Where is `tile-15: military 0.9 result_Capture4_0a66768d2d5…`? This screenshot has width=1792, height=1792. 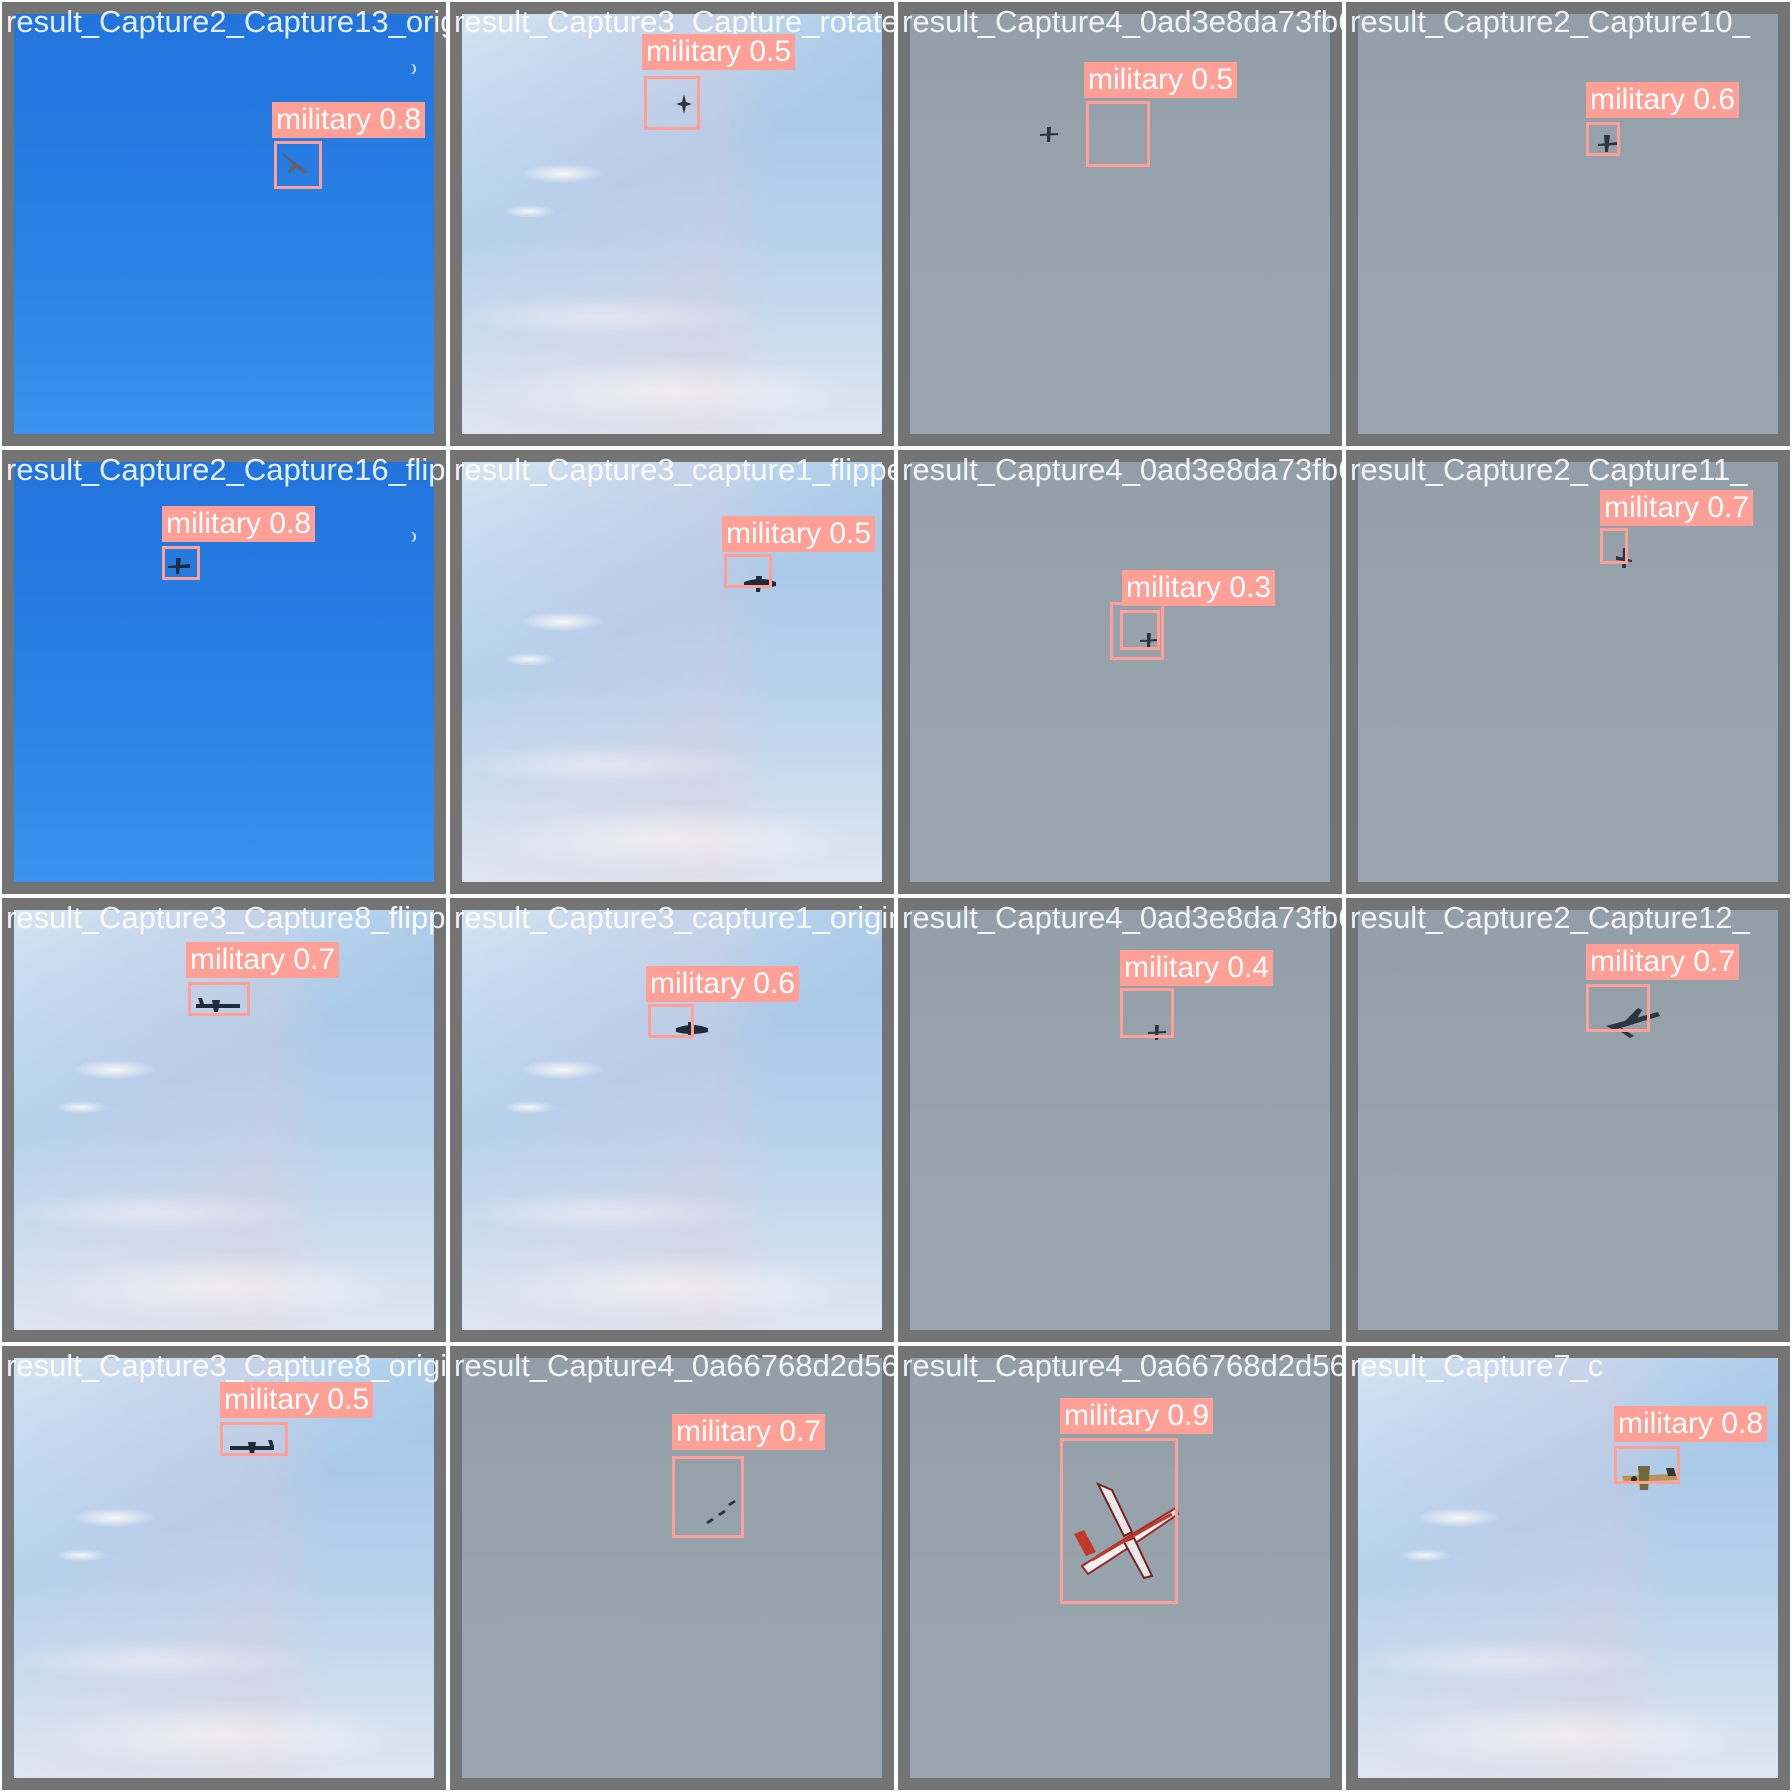
tile-15: military 0.9 result_Capture4_0a66768d2d5… is located at coordinates (1120, 1568).